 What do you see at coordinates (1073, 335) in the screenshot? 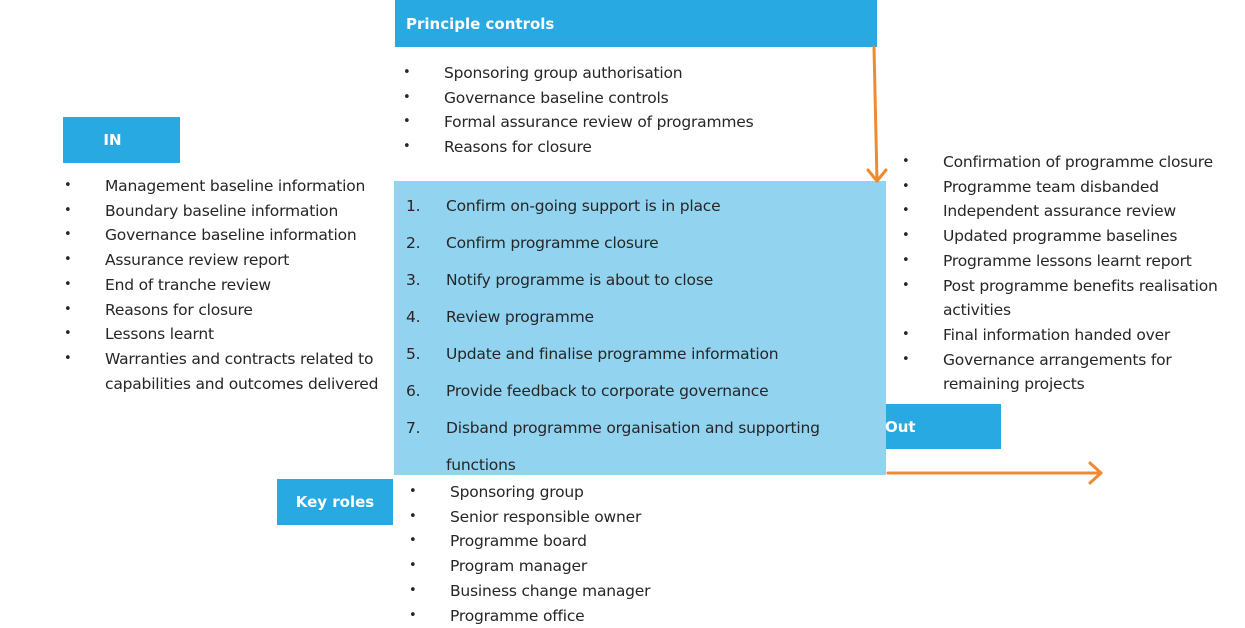
I see `list-item: Final information handed over` at bounding box center [1073, 335].